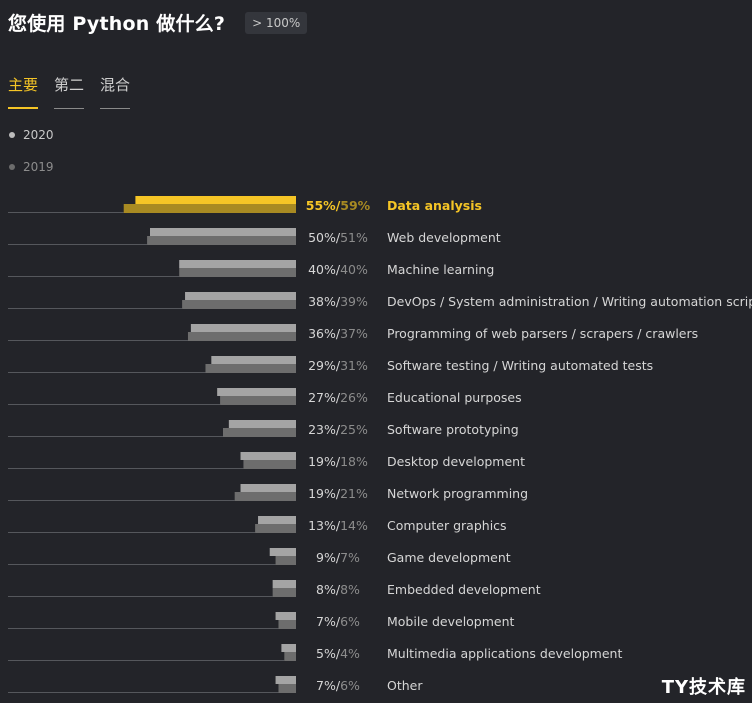 The width and height of the screenshot is (752, 703). What do you see at coordinates (354, 429) in the screenshot?
I see `value-2019: 25%` at bounding box center [354, 429].